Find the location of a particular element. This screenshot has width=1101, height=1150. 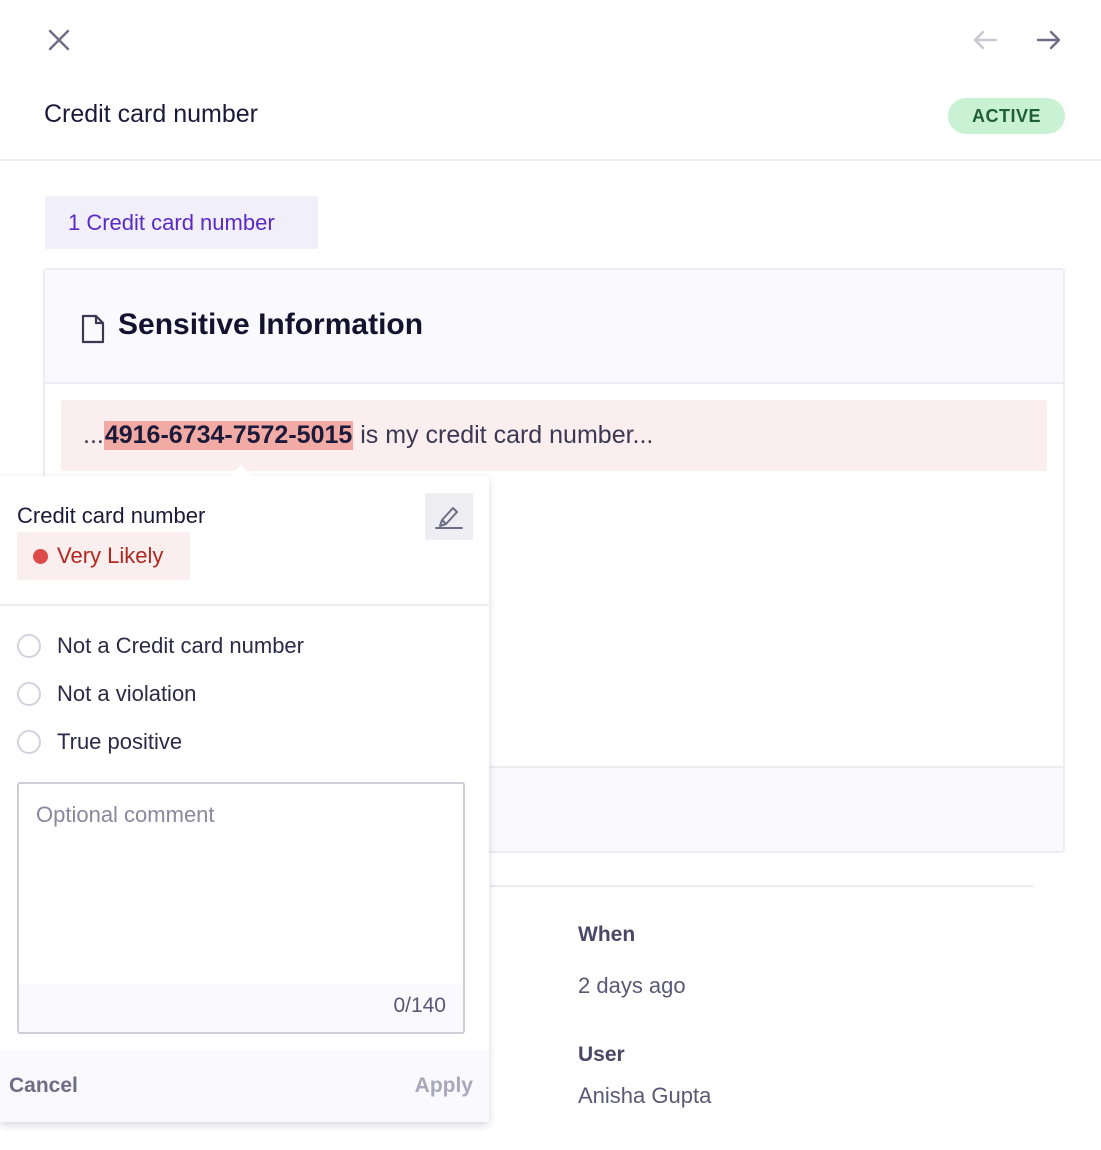

popover-actions: Cancel Apply is located at coordinates (244, 1086).